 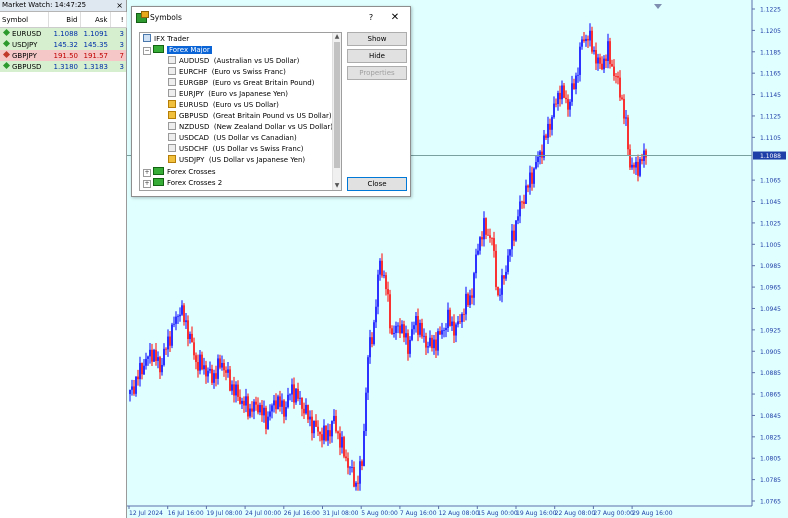 What do you see at coordinates (63, 33) in the screenshot?
I see `market-watch-row: EURUSD 1.1088 1.1091 3` at bounding box center [63, 33].